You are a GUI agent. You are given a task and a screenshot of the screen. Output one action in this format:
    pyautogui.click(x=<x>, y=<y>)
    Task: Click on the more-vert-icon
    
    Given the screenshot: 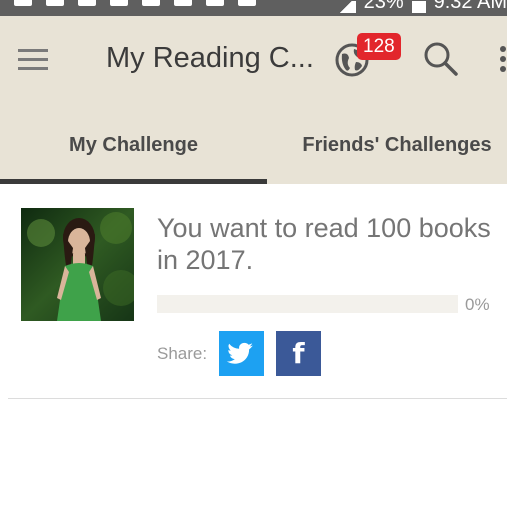 What is the action you would take?
    pyautogui.click(x=502, y=61)
    